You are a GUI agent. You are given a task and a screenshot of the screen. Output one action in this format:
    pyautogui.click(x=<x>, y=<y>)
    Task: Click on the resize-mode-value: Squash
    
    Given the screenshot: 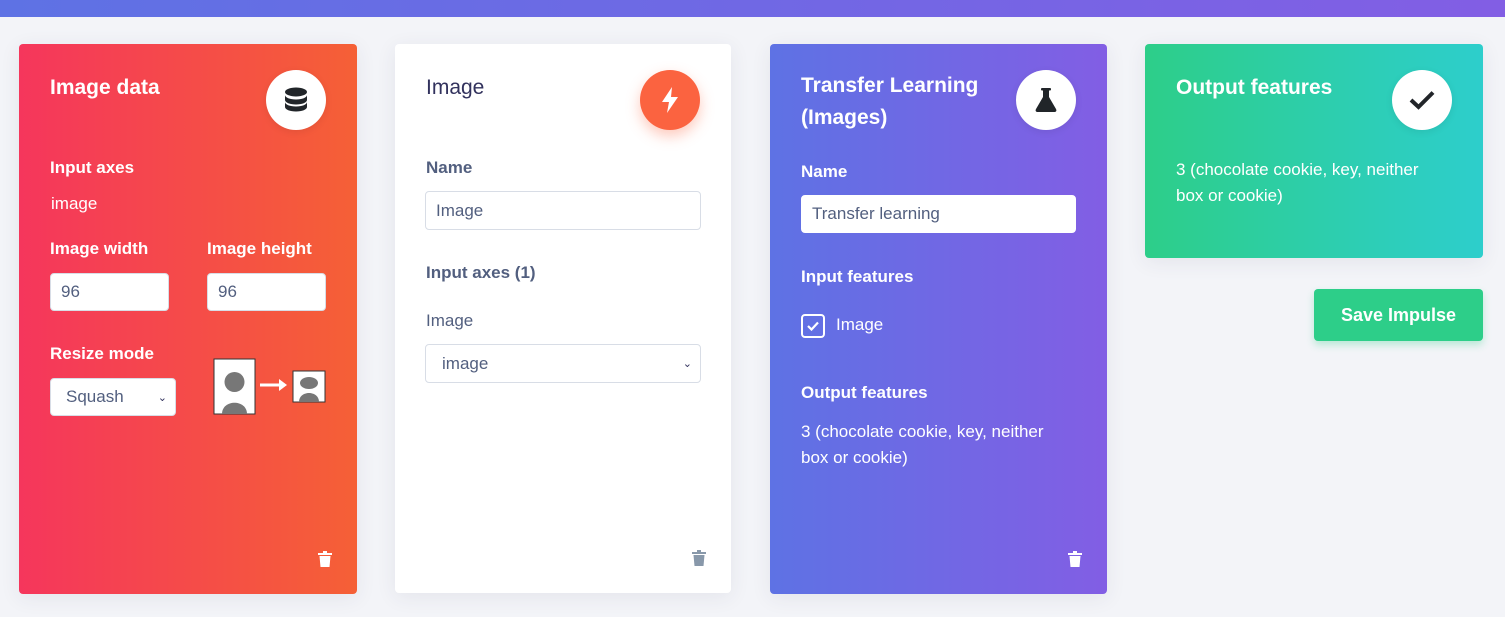 What is the action you would take?
    pyautogui.click(x=95, y=396)
    